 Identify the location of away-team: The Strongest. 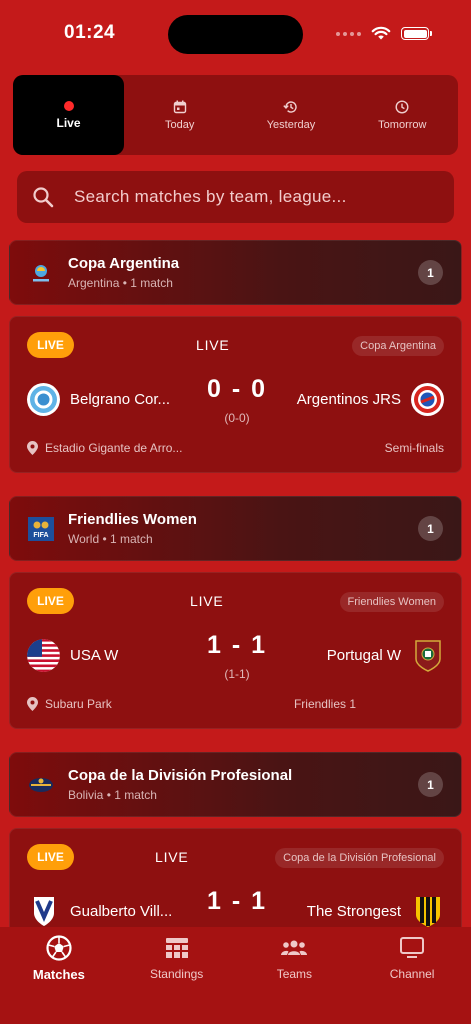
(375, 911).